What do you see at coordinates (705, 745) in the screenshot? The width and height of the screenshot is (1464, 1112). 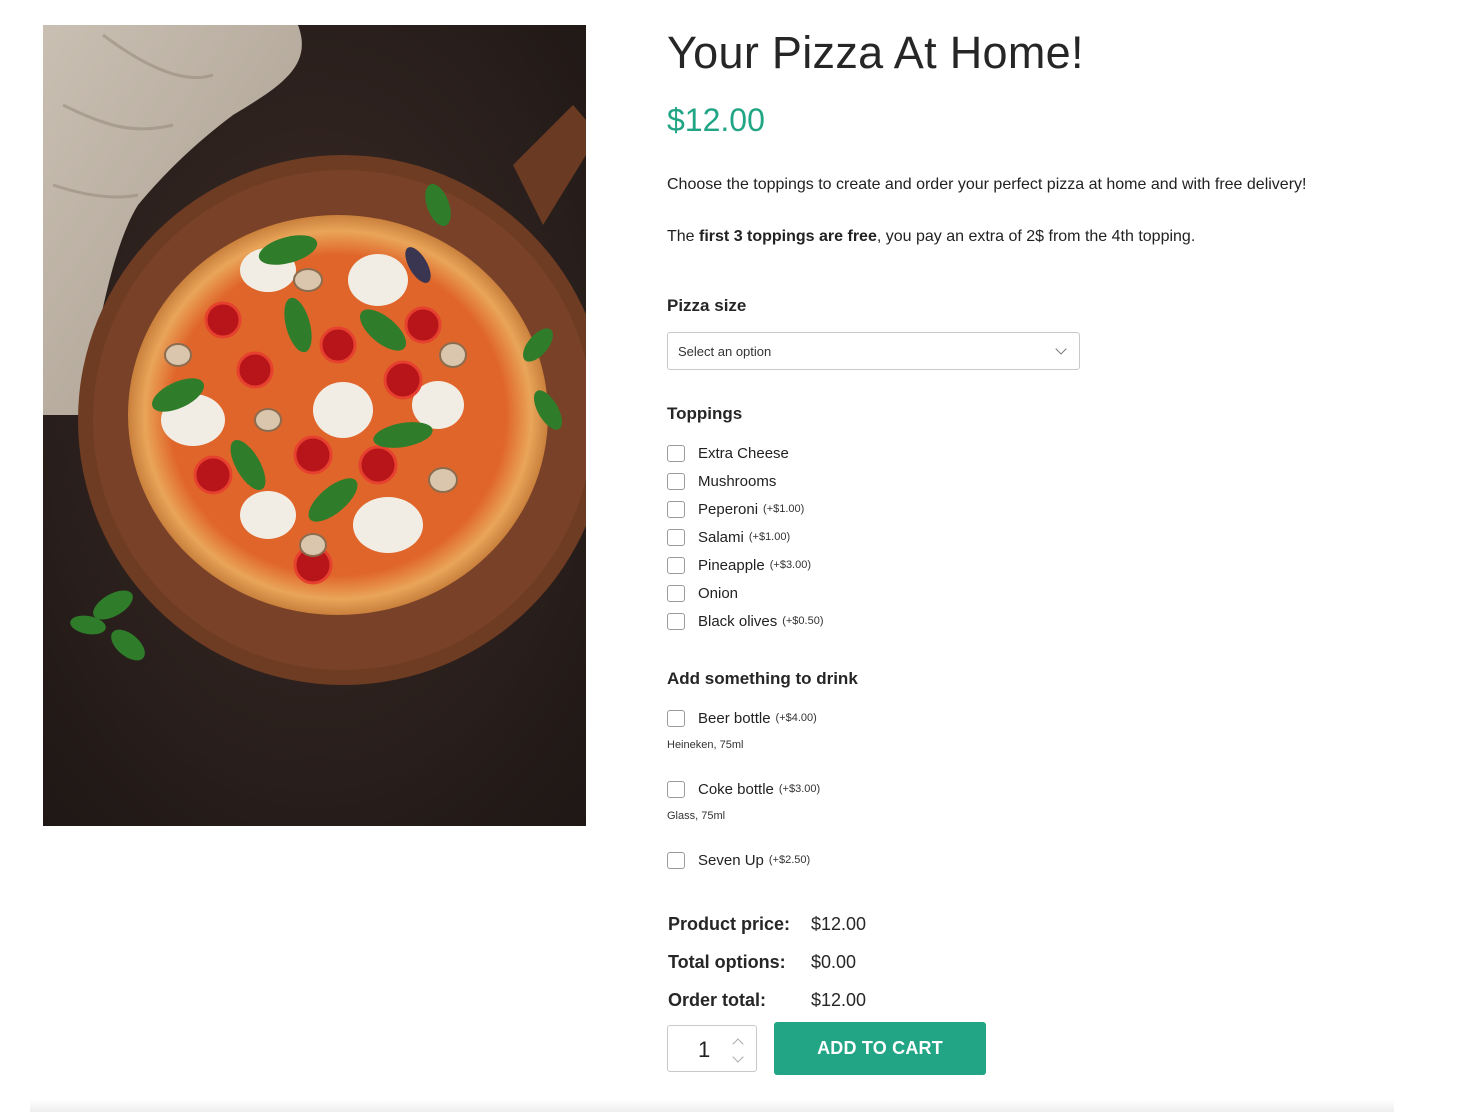 I see `drink-note: Heineken, 75ml` at bounding box center [705, 745].